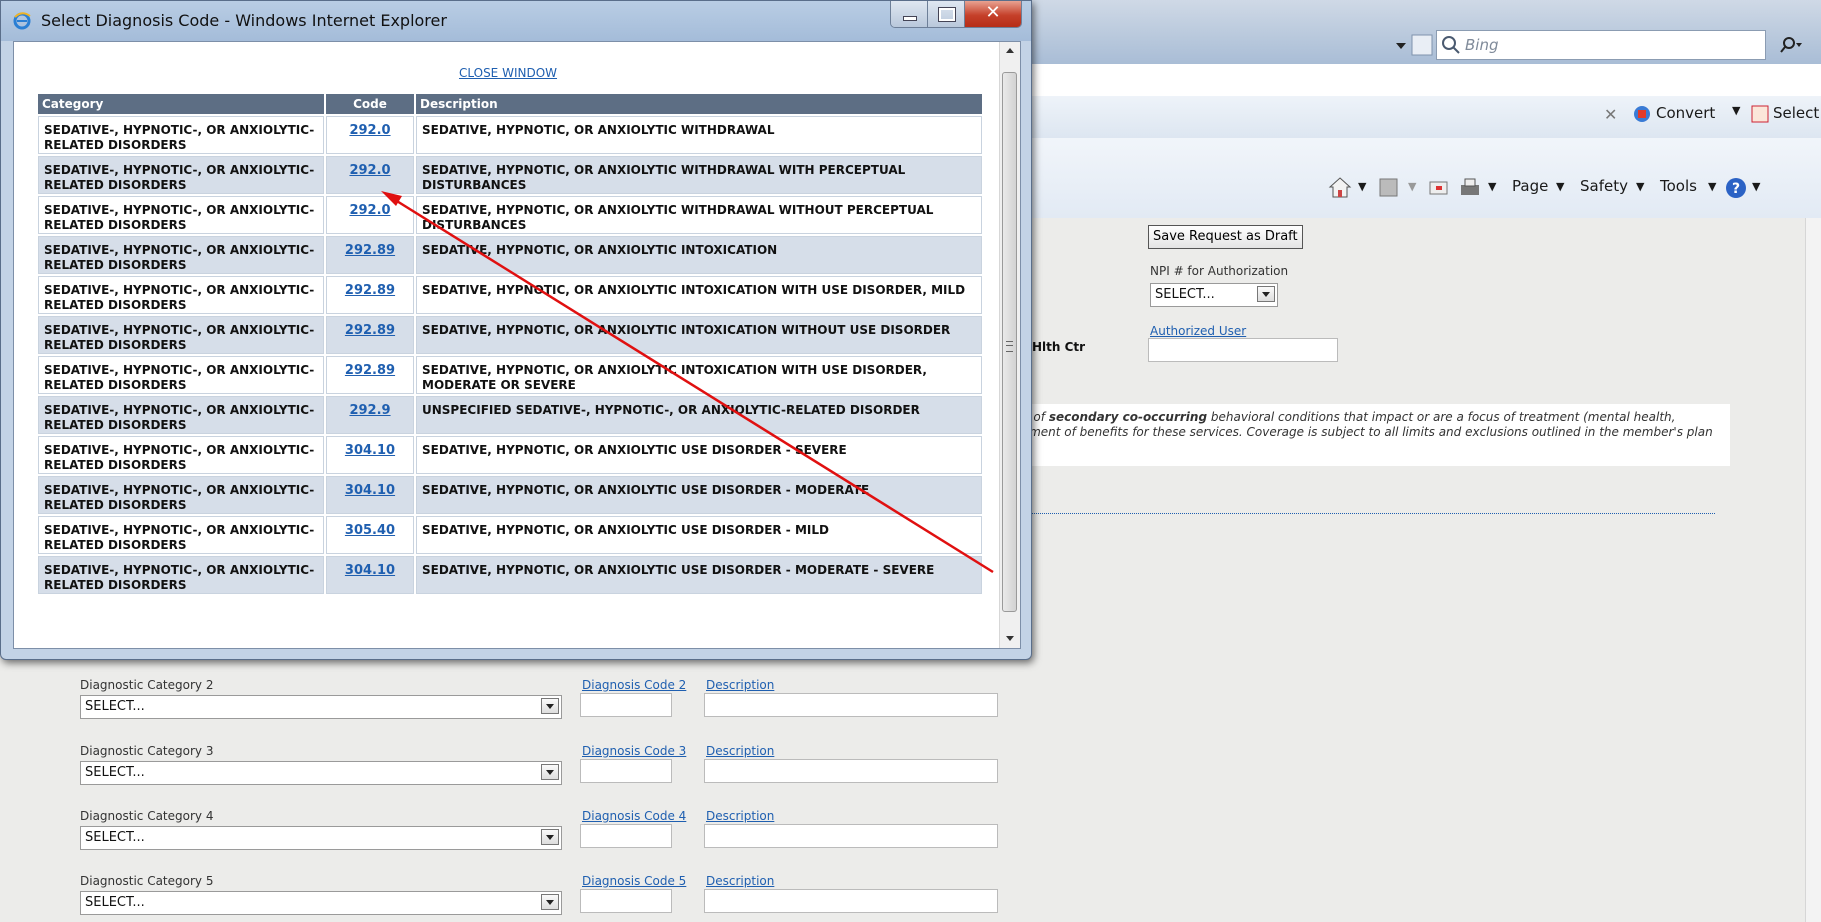 The width and height of the screenshot is (1821, 922). What do you see at coordinates (1560, 186) in the screenshot?
I see `page-menu-dropdown-icon: ▼` at bounding box center [1560, 186].